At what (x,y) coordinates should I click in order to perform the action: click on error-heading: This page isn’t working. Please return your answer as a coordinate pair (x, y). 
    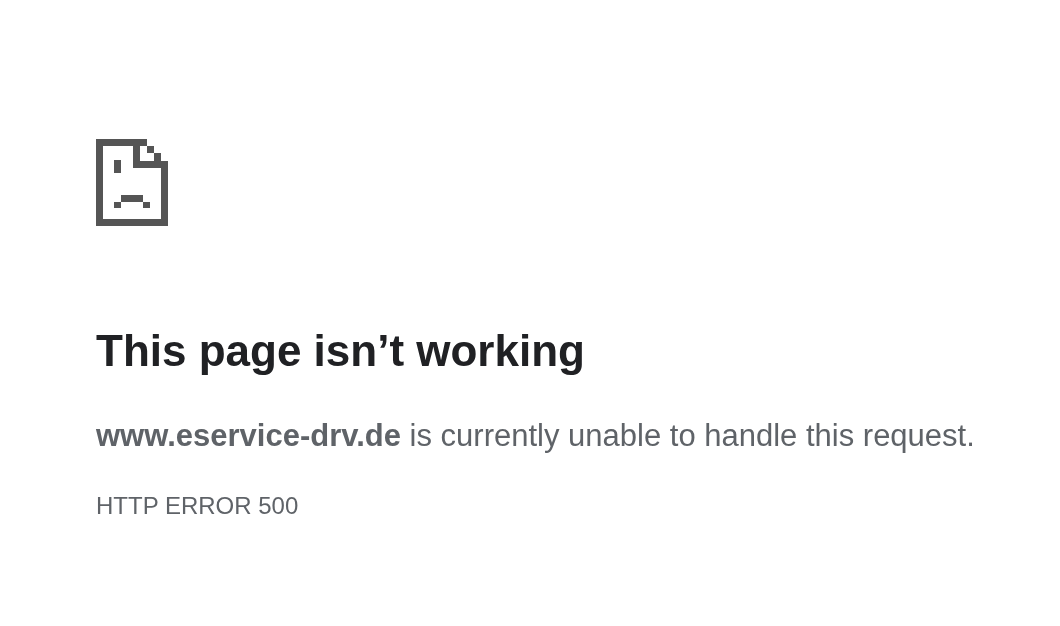
    Looking at the image, I should click on (340, 351).